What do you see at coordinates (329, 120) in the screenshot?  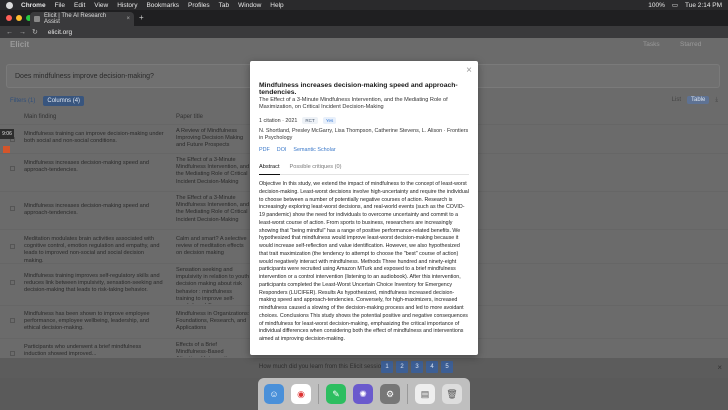 I see `yes-badge: Yes` at bounding box center [329, 120].